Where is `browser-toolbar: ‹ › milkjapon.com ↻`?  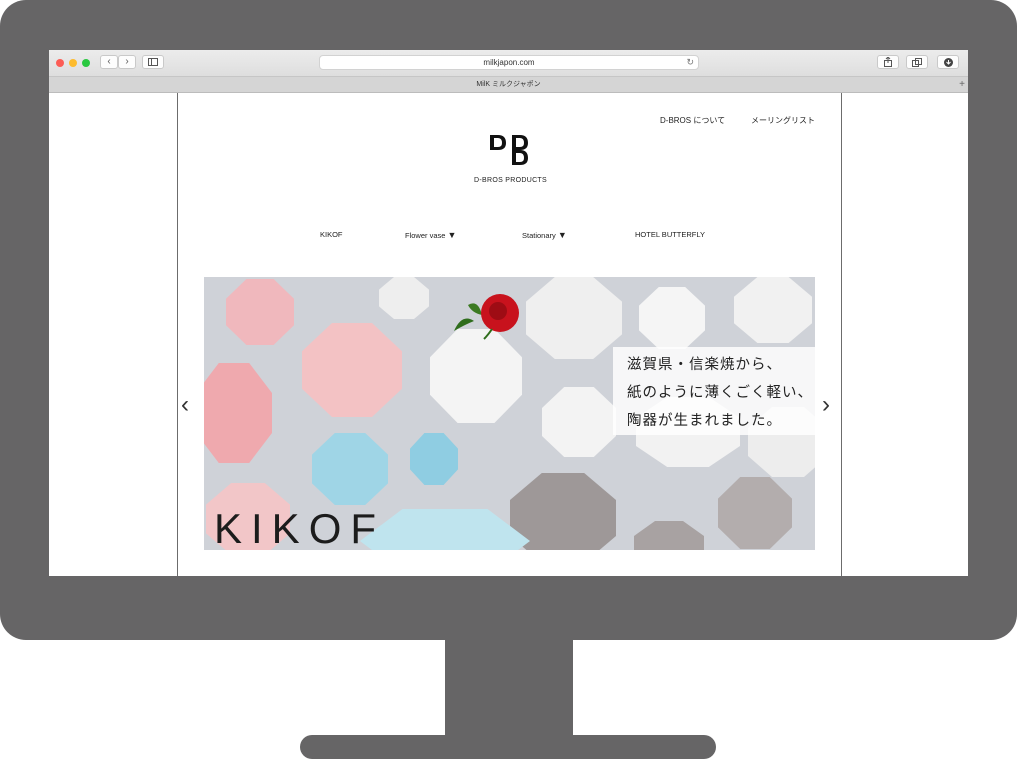 browser-toolbar: ‹ › milkjapon.com ↻ is located at coordinates (508, 63).